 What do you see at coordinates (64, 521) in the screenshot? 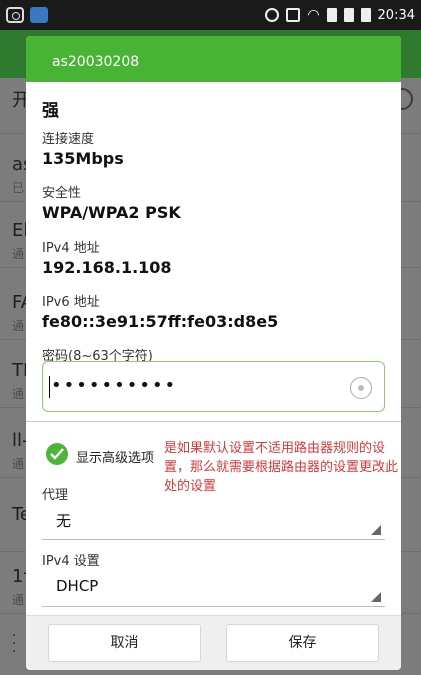
I see `proxy-value: 无` at bounding box center [64, 521].